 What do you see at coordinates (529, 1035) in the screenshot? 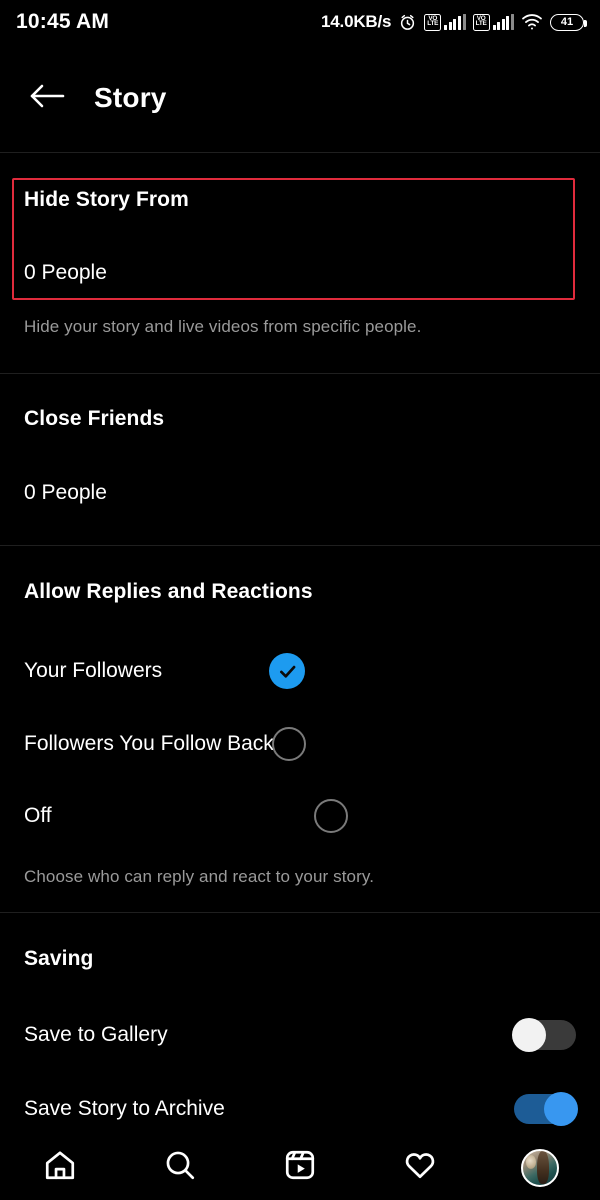
I see `toggle-knob-save-to-gallery` at bounding box center [529, 1035].